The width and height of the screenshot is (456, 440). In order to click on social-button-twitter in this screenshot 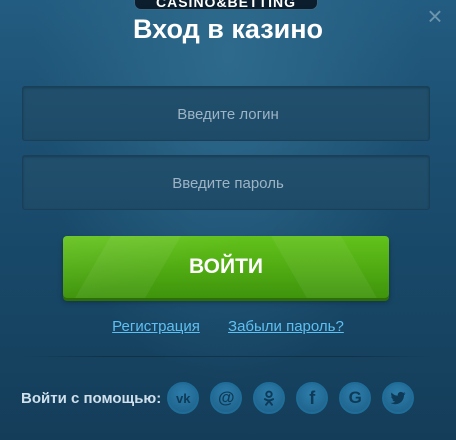, I will do `click(398, 398)`.